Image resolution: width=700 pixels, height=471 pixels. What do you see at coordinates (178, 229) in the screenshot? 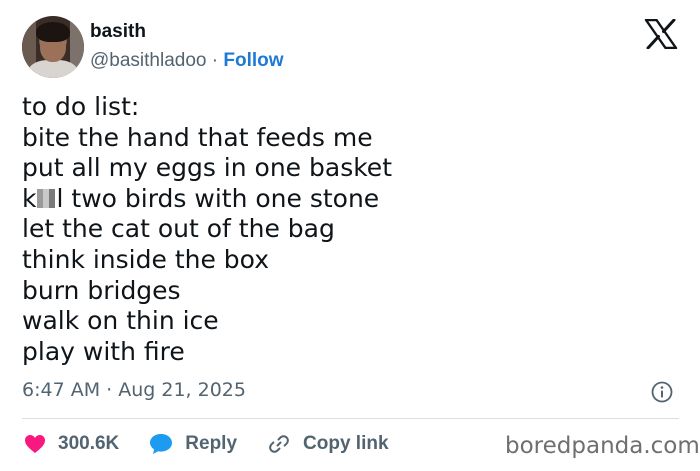
I see `text-line: let the cat out of the bag` at bounding box center [178, 229].